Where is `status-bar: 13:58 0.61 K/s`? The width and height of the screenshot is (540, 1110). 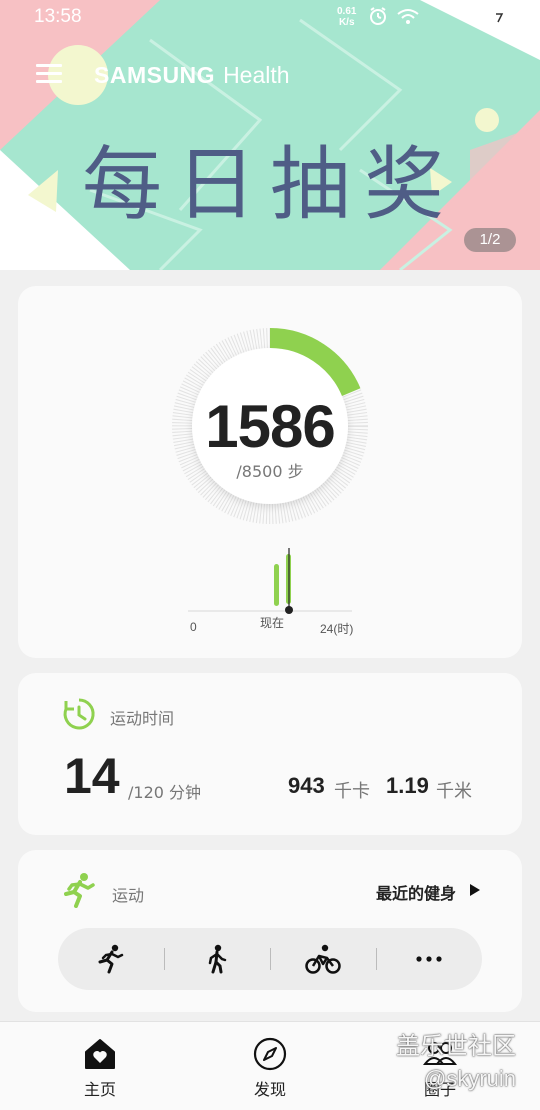 status-bar: 13:58 0.61 K/s is located at coordinates (270, 18).